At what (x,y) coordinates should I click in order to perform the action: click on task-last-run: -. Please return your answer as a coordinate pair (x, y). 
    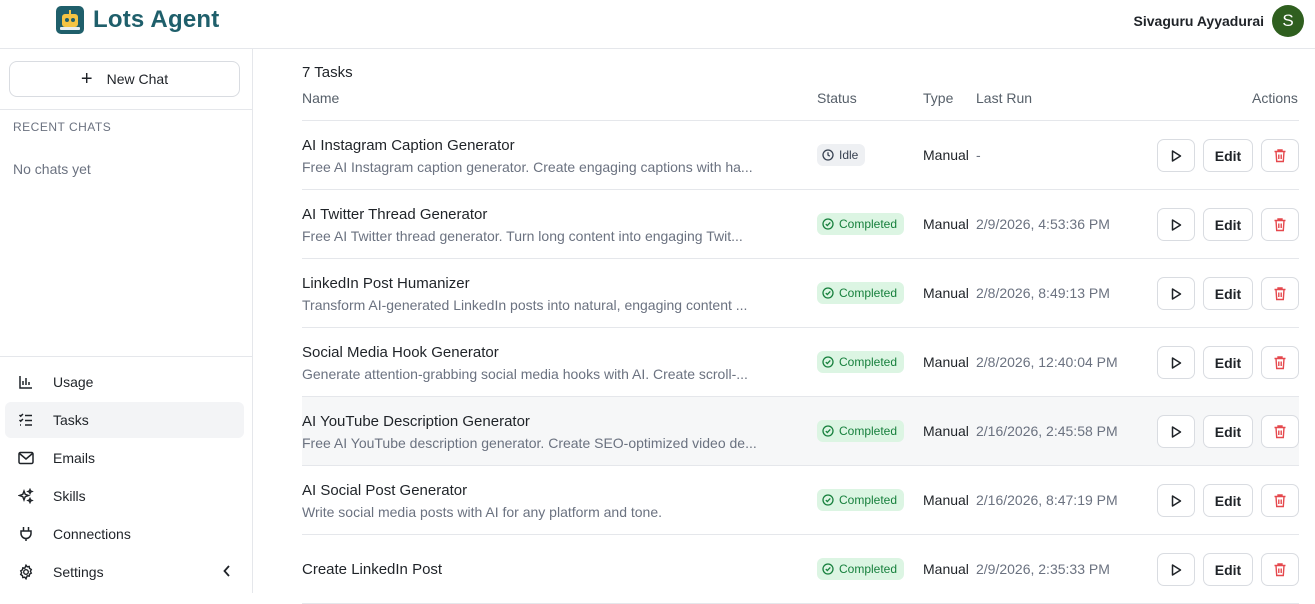
    Looking at the image, I should click on (978, 155).